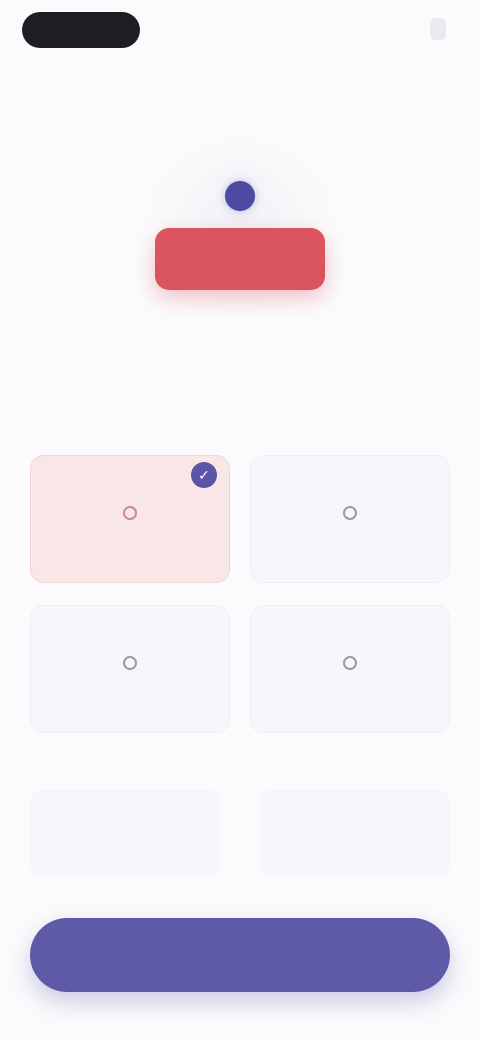  I want to click on top-right-action, so click(438, 29).